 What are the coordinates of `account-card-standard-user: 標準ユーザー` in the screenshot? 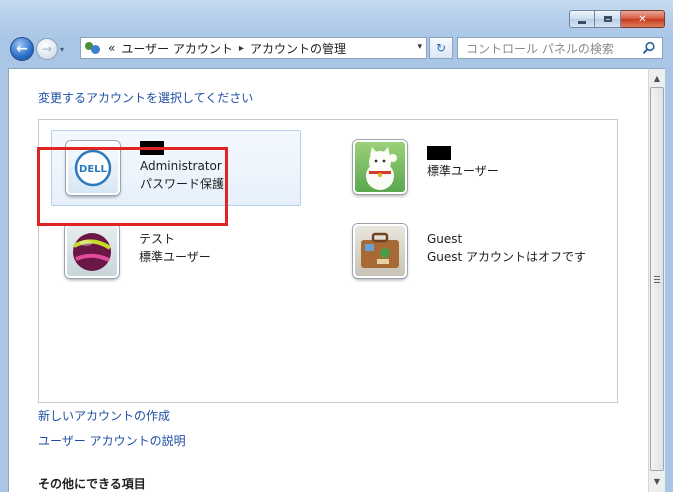 It's located at (464, 168).